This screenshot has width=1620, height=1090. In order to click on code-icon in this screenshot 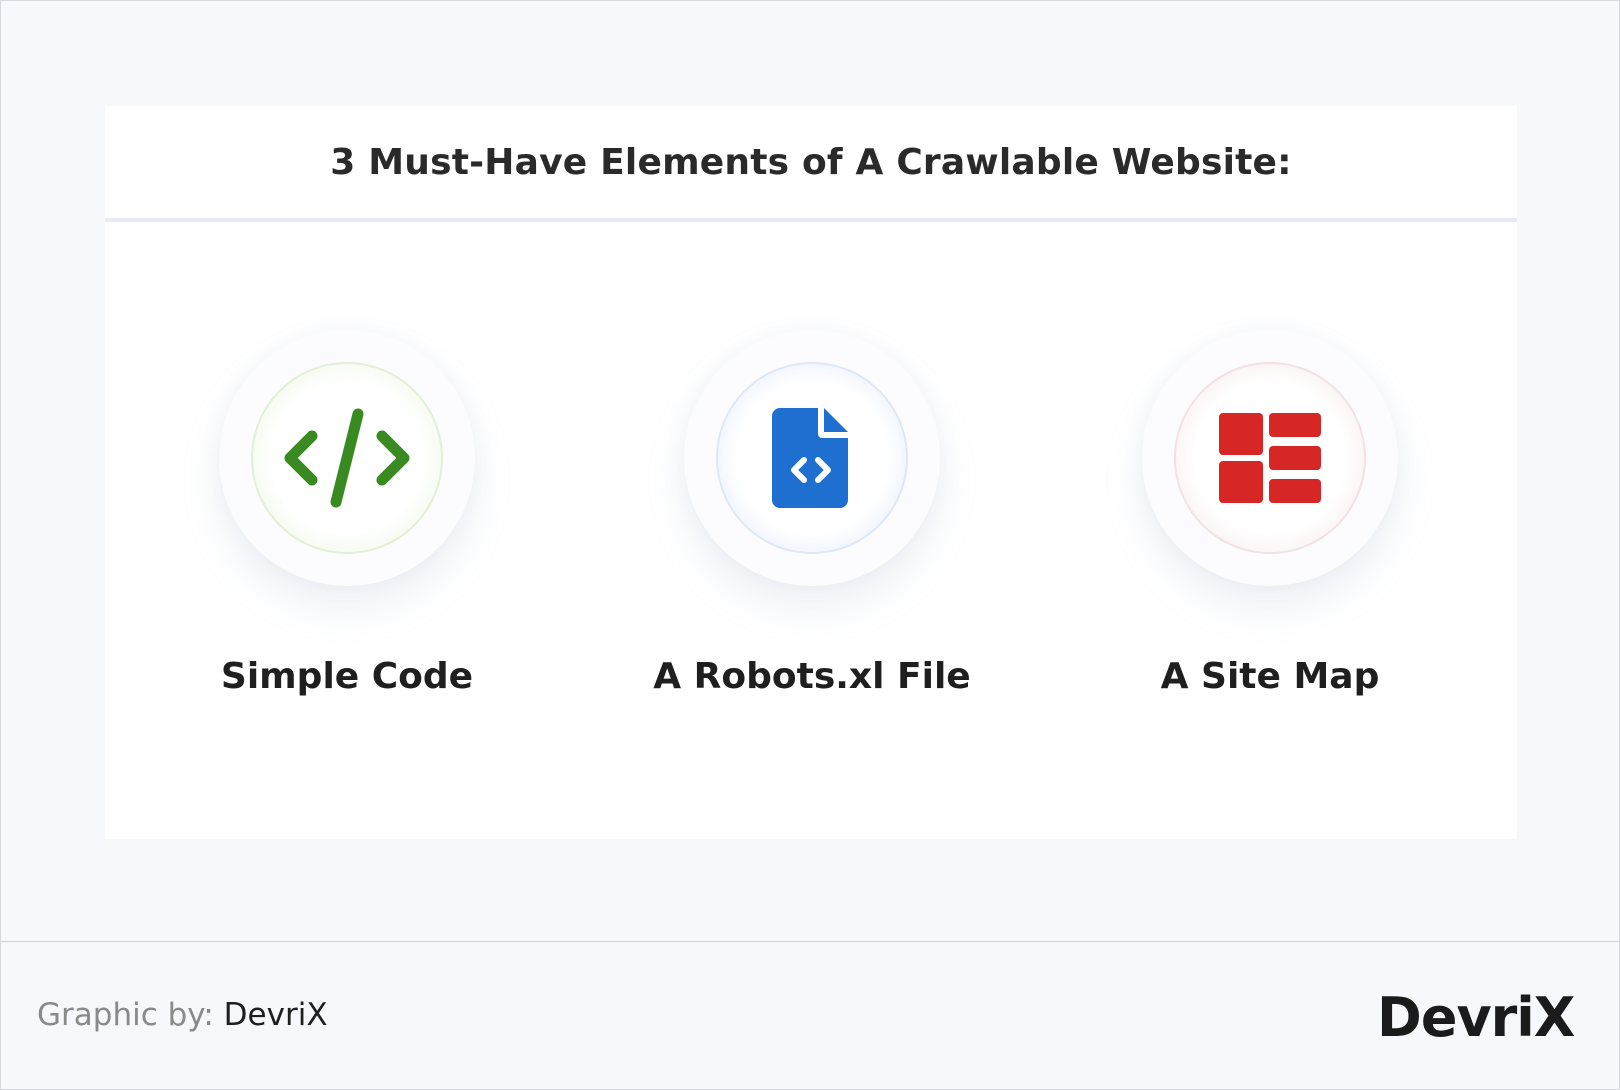, I will do `click(347, 458)`.